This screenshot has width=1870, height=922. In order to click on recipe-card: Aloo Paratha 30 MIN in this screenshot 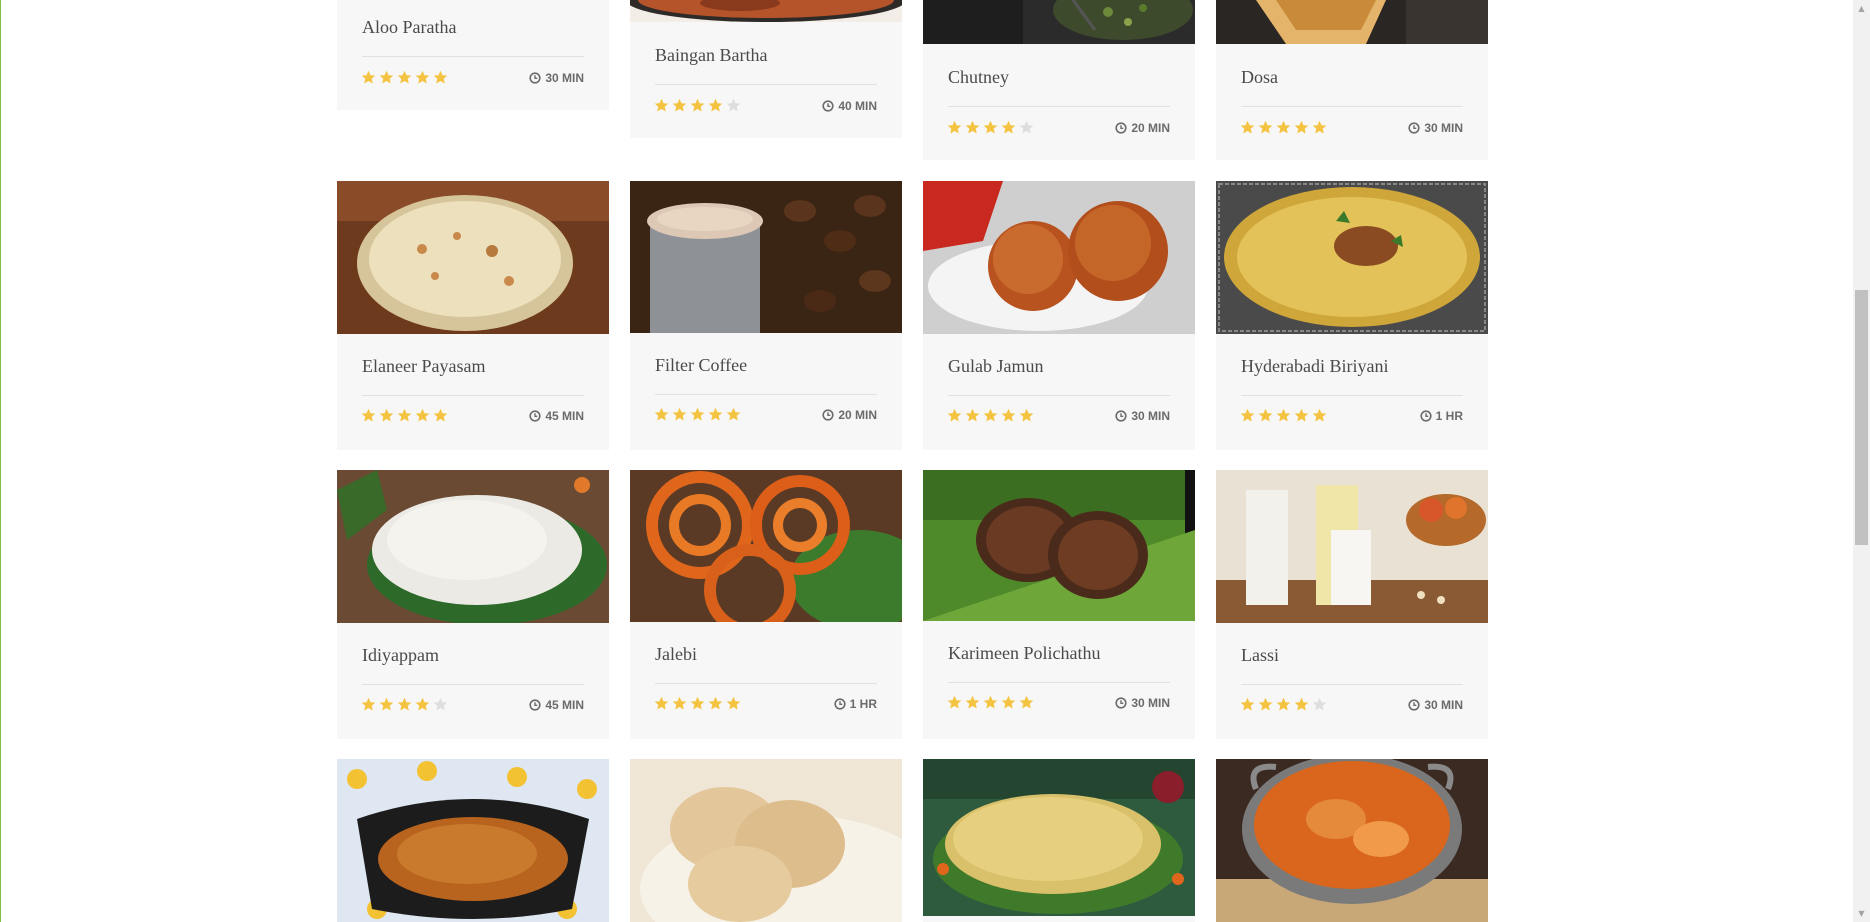, I will do `click(473, 55)`.